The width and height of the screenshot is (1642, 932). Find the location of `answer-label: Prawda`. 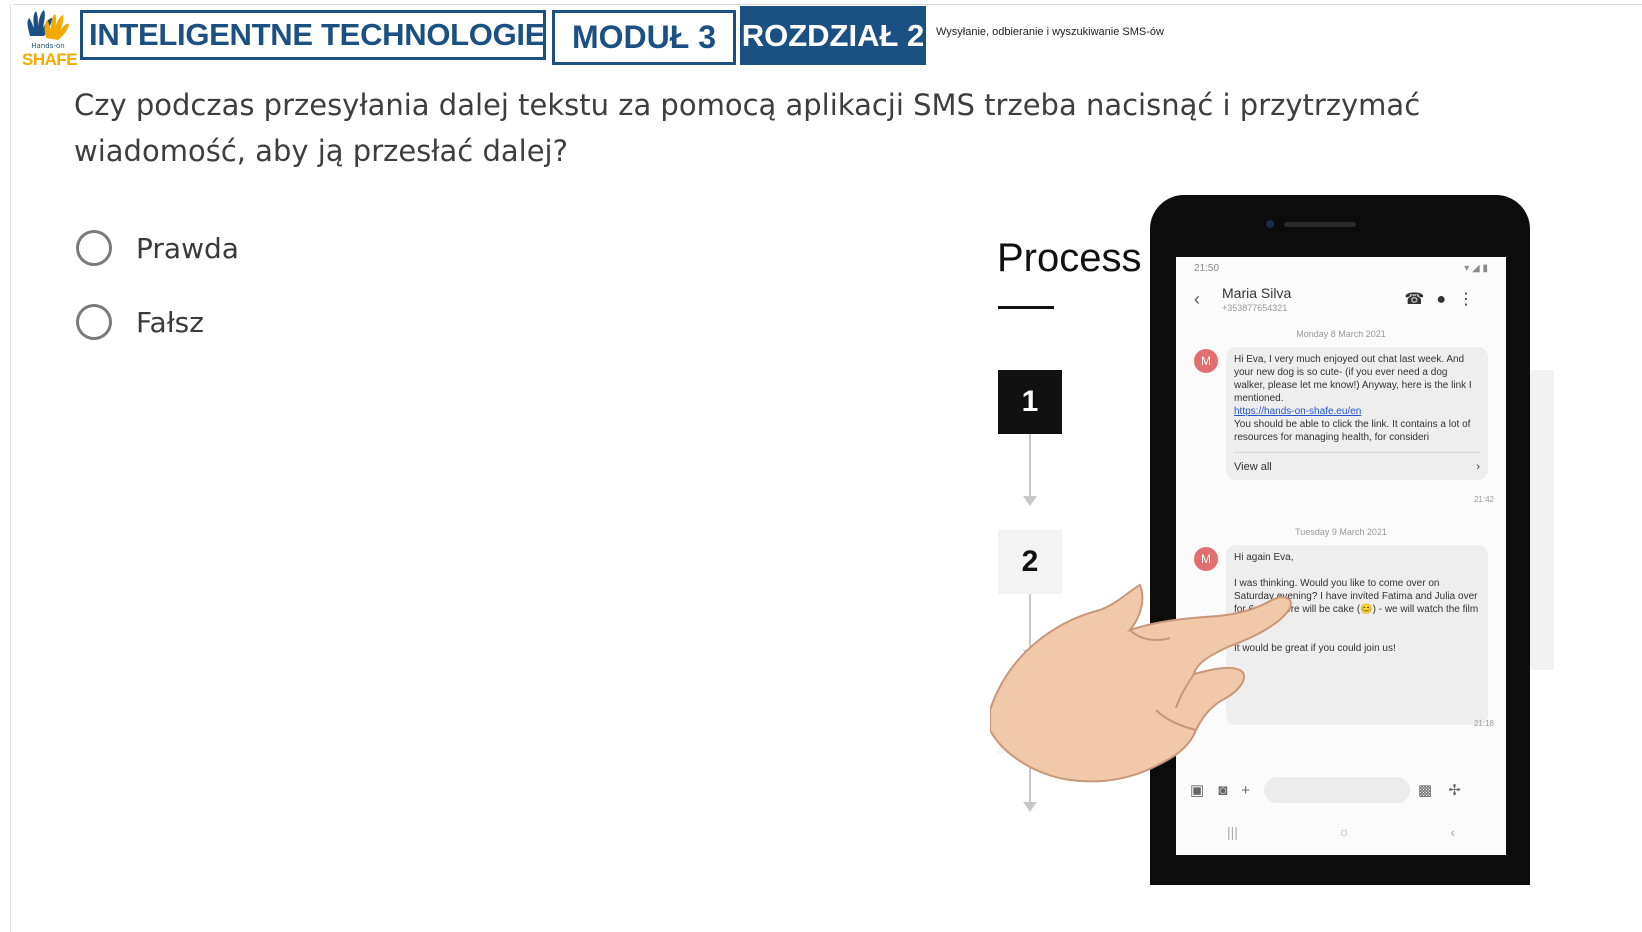

answer-label: Prawda is located at coordinates (187, 248).